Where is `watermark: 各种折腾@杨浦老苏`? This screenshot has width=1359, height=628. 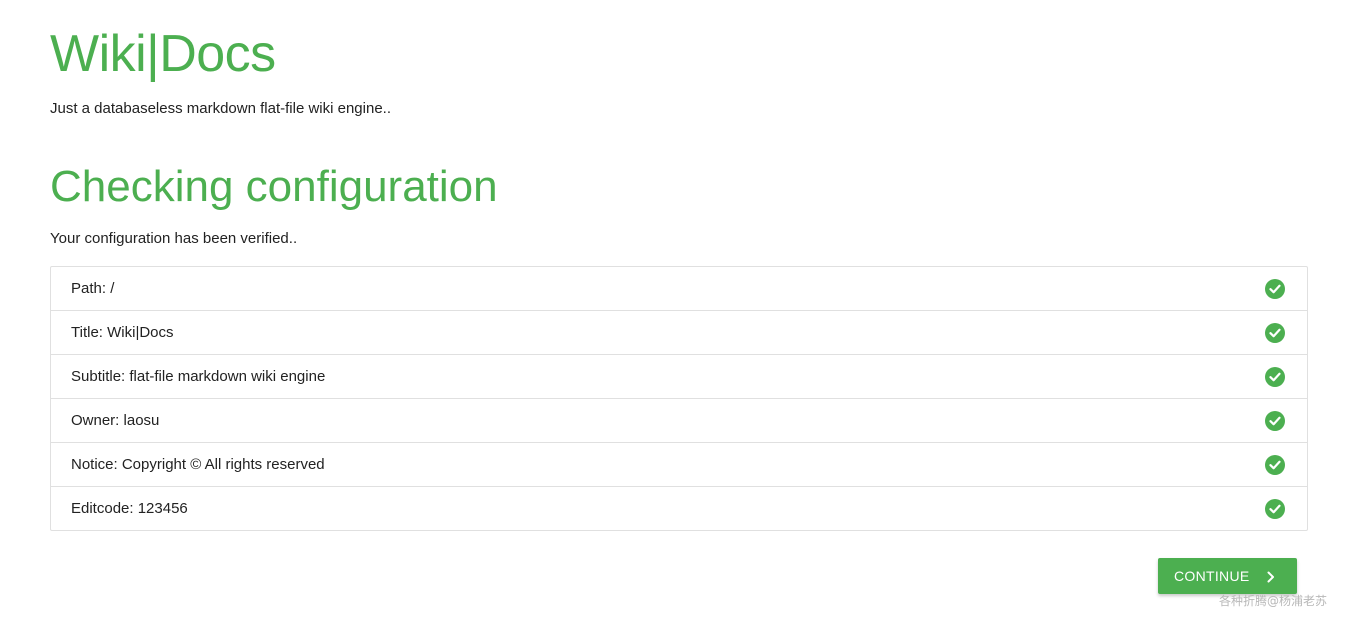 watermark: 各种折腾@杨浦老苏 is located at coordinates (1273, 601).